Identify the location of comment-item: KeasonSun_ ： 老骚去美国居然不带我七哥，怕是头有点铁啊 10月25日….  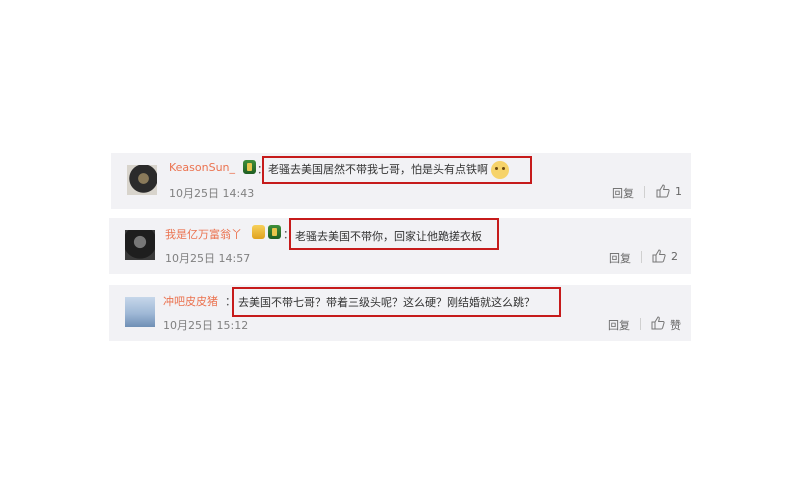
(401, 181).